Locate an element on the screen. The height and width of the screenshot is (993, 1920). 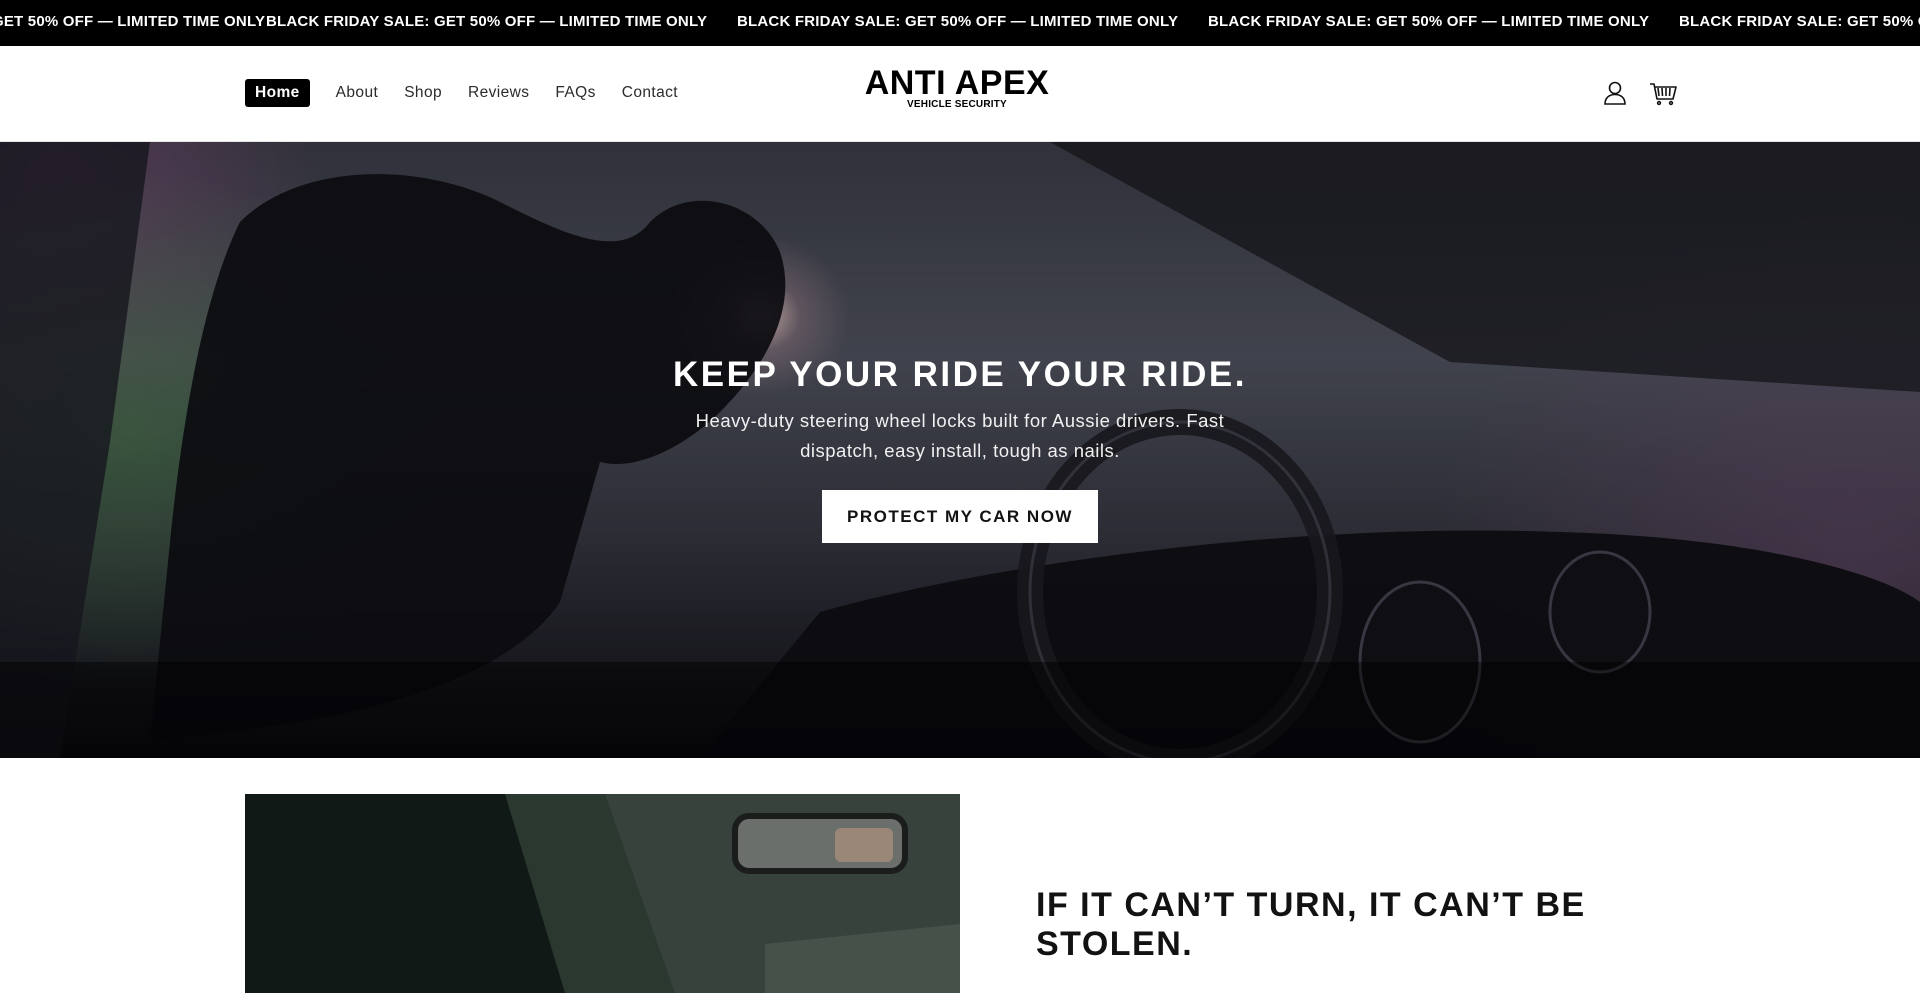
nav-item-contact: Contact is located at coordinates (650, 93).